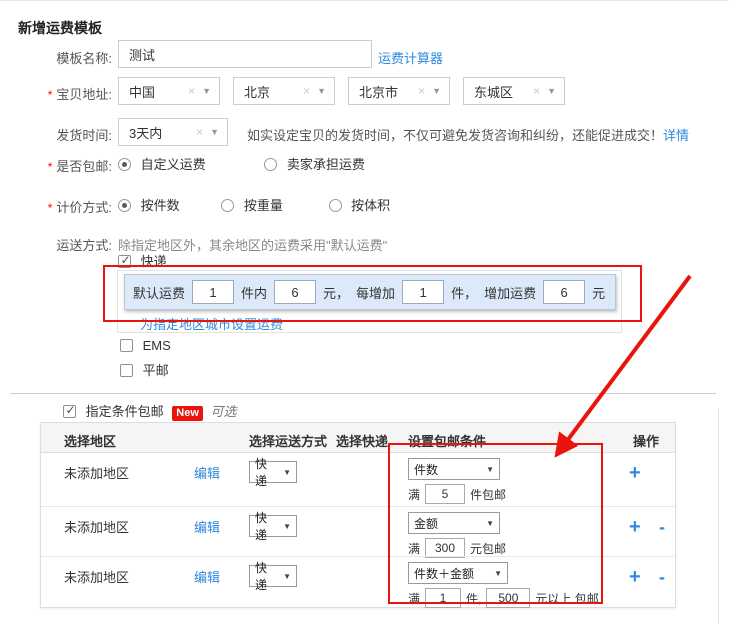 The image size is (729, 624). I want to click on address-province-select: 北京 × ▼, so click(284, 91).